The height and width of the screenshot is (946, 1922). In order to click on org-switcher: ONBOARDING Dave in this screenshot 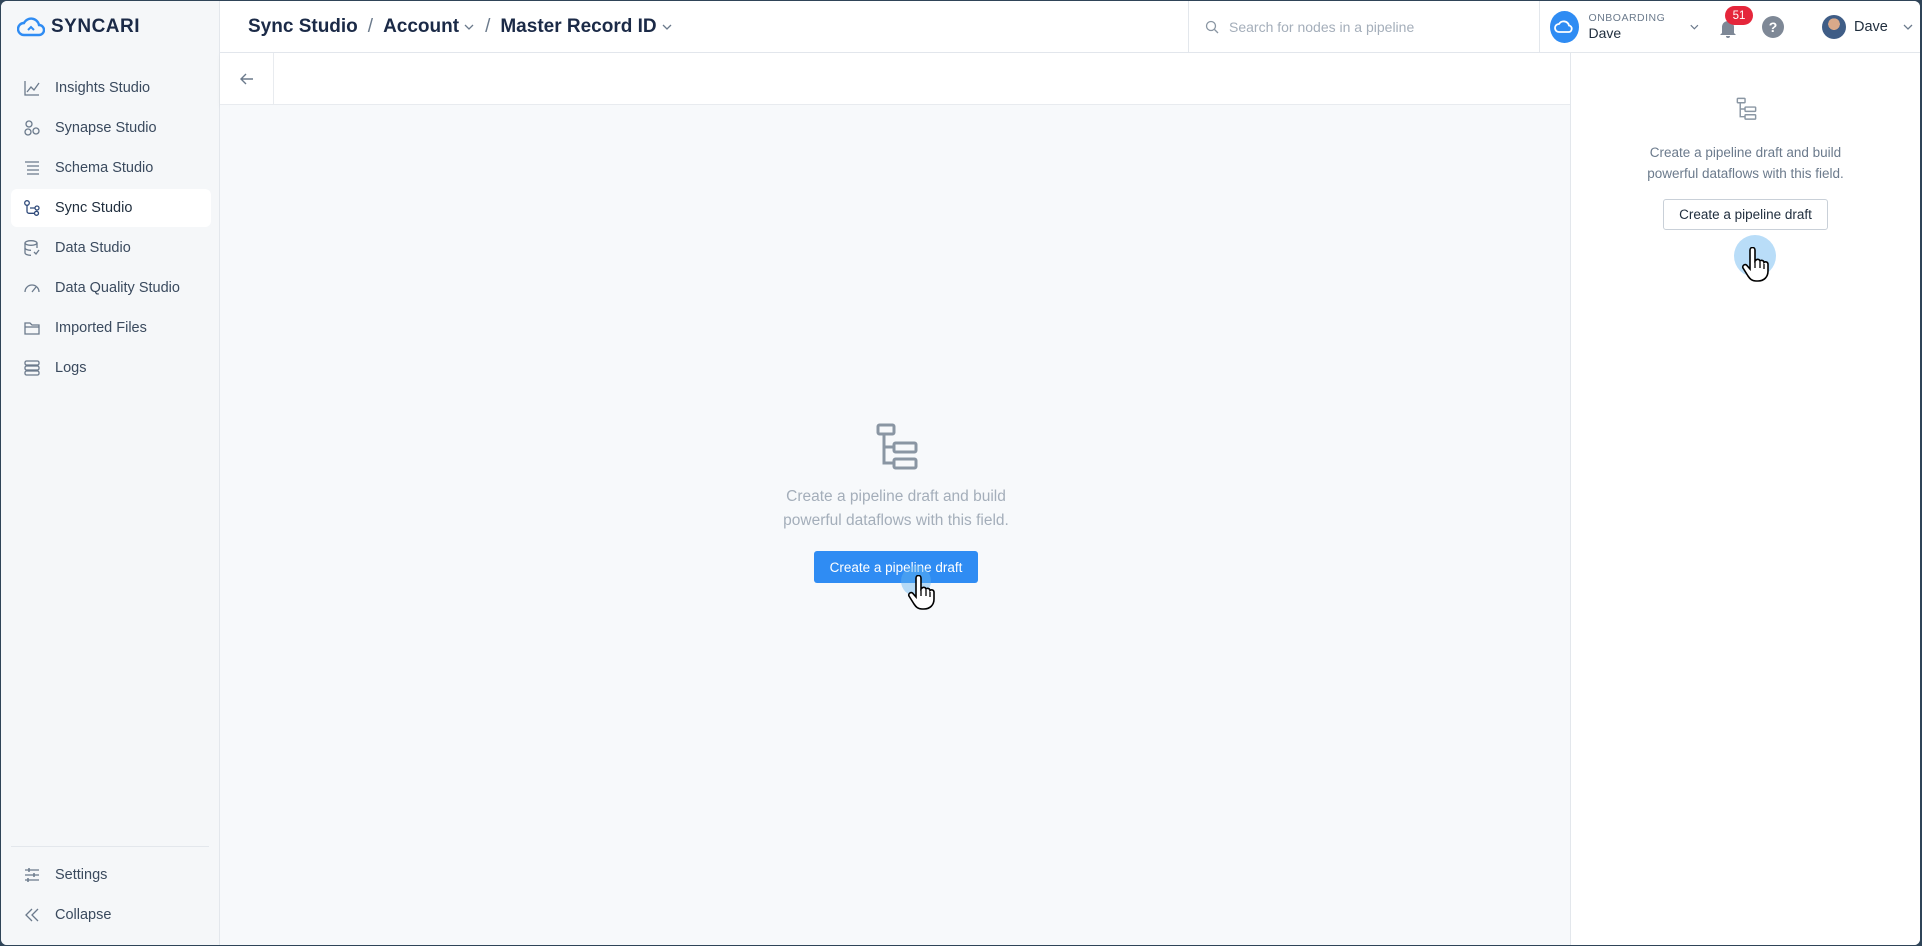, I will do `click(1625, 27)`.